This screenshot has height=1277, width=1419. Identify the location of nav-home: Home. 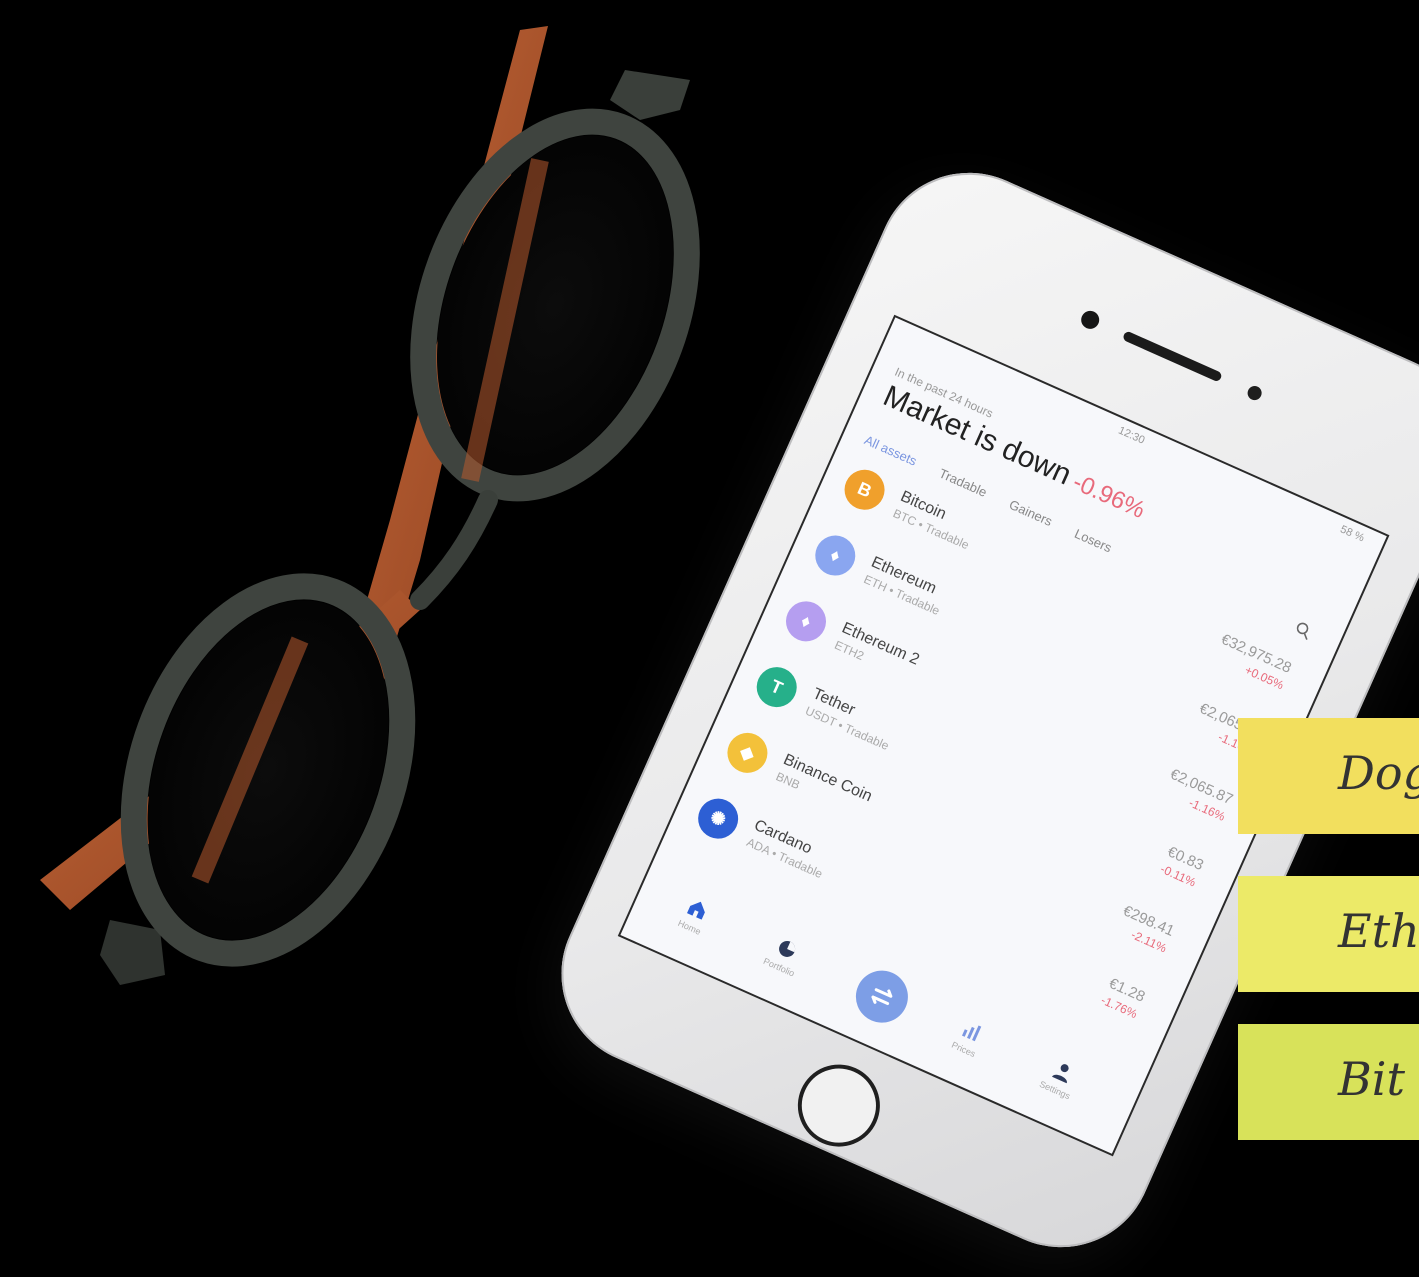
(694, 915).